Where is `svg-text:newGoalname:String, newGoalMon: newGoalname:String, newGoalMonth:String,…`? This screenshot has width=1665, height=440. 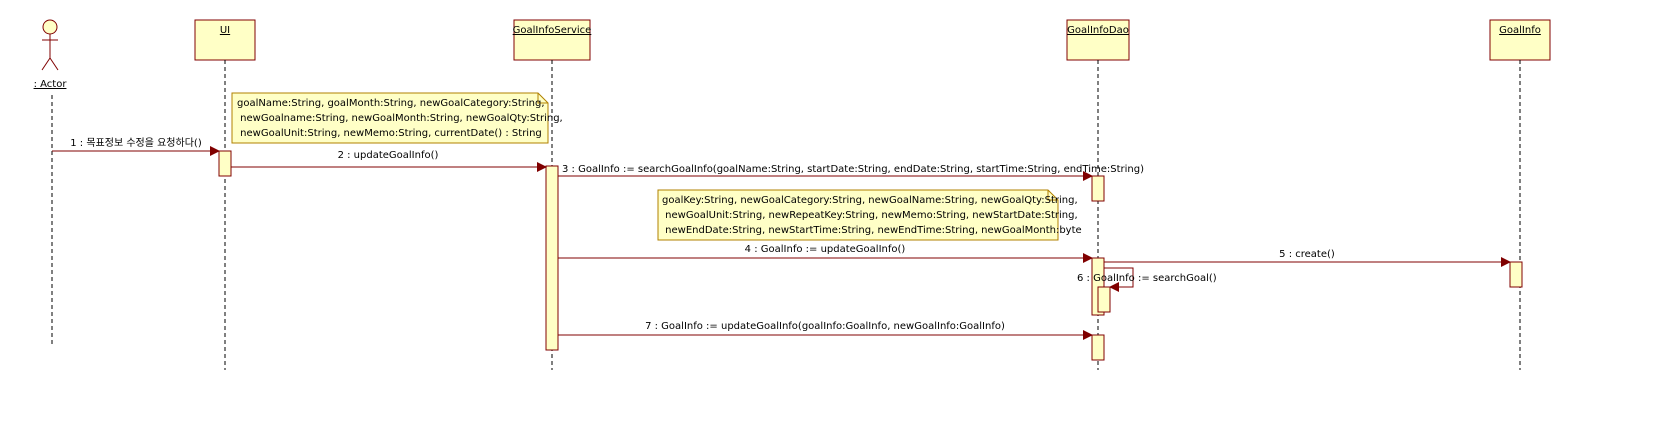 svg-text:newGoalname:String, newGoalMon: newGoalname:String, newGoalMonth:String,… is located at coordinates (400, 118).